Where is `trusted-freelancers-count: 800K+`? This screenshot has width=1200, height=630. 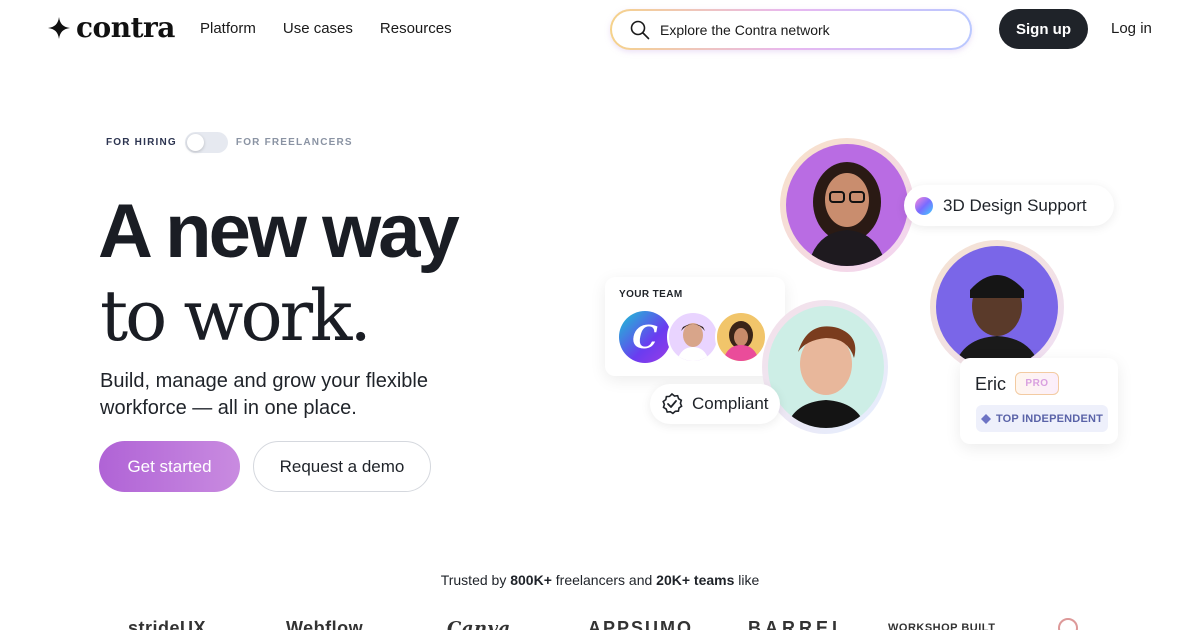 trusted-freelancers-count: 800K+ is located at coordinates (531, 580).